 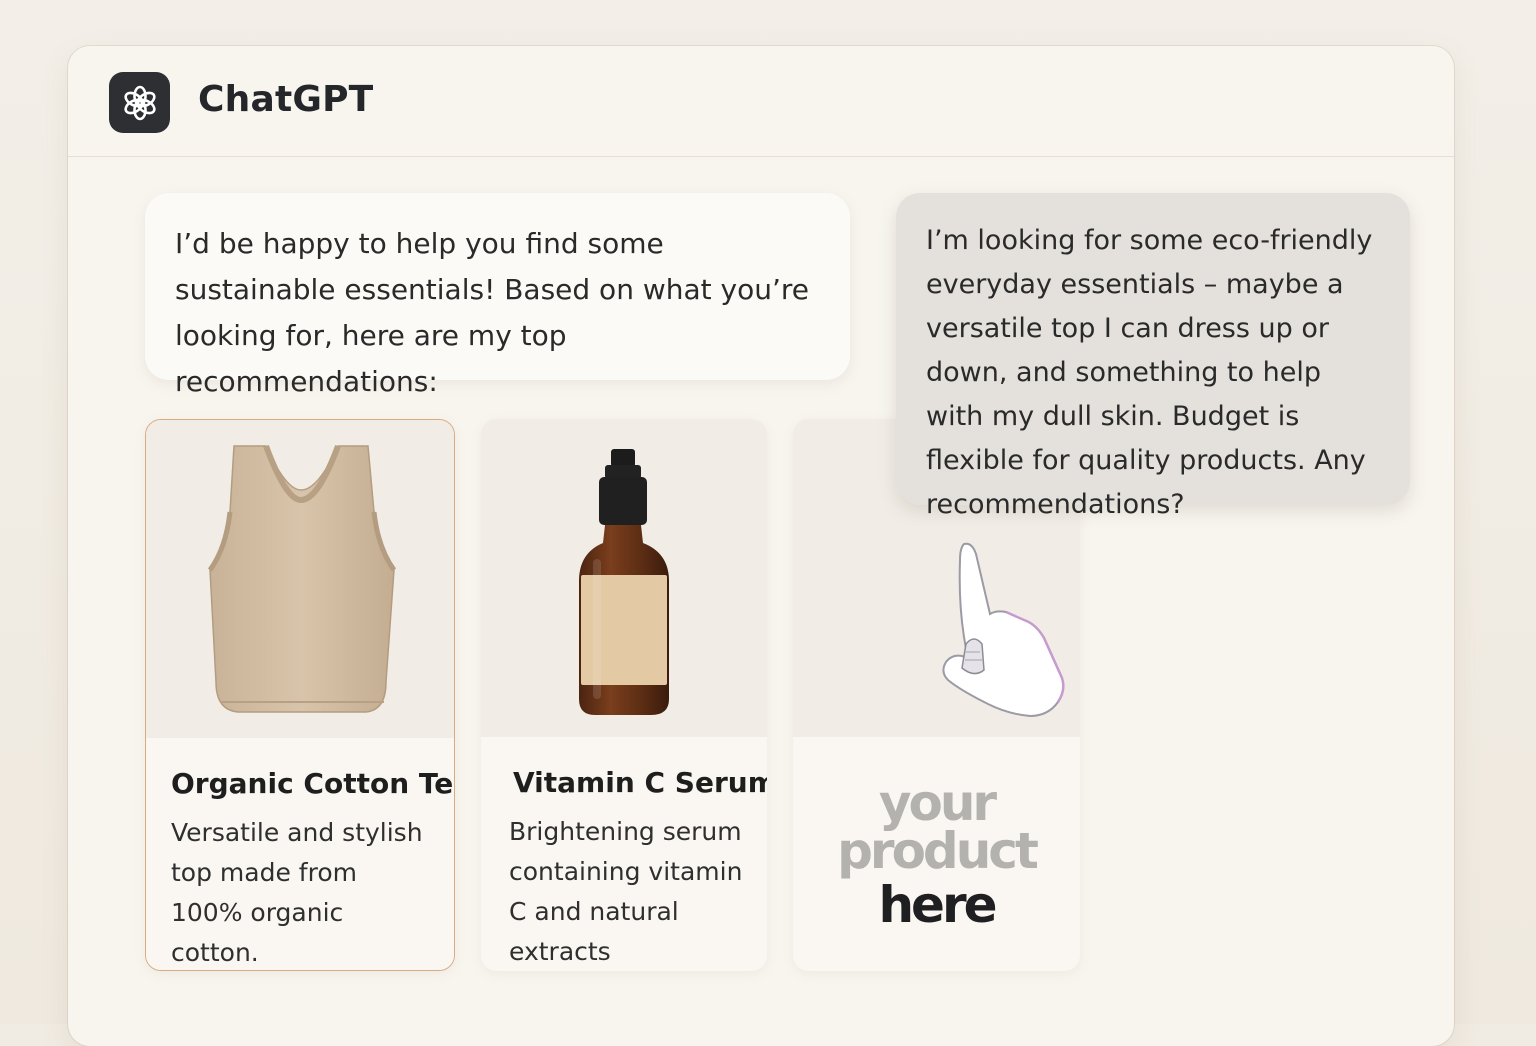 What do you see at coordinates (937, 803) in the screenshot?
I see `placeholder-line: your` at bounding box center [937, 803].